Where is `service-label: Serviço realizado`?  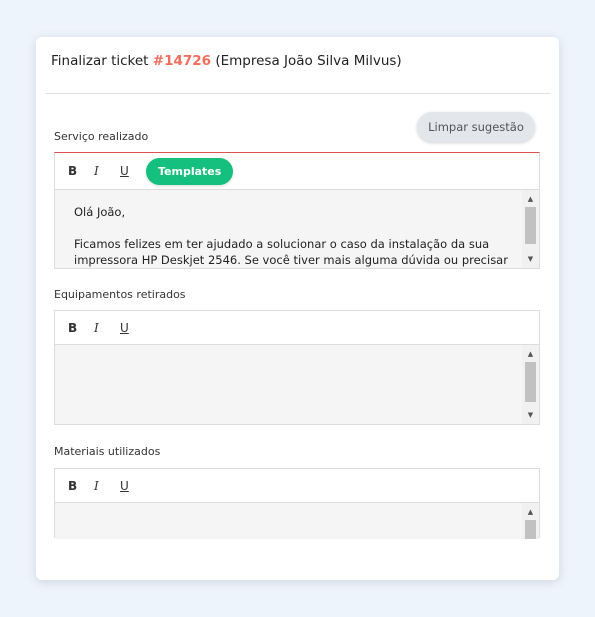 service-label: Serviço realizado is located at coordinates (101, 136).